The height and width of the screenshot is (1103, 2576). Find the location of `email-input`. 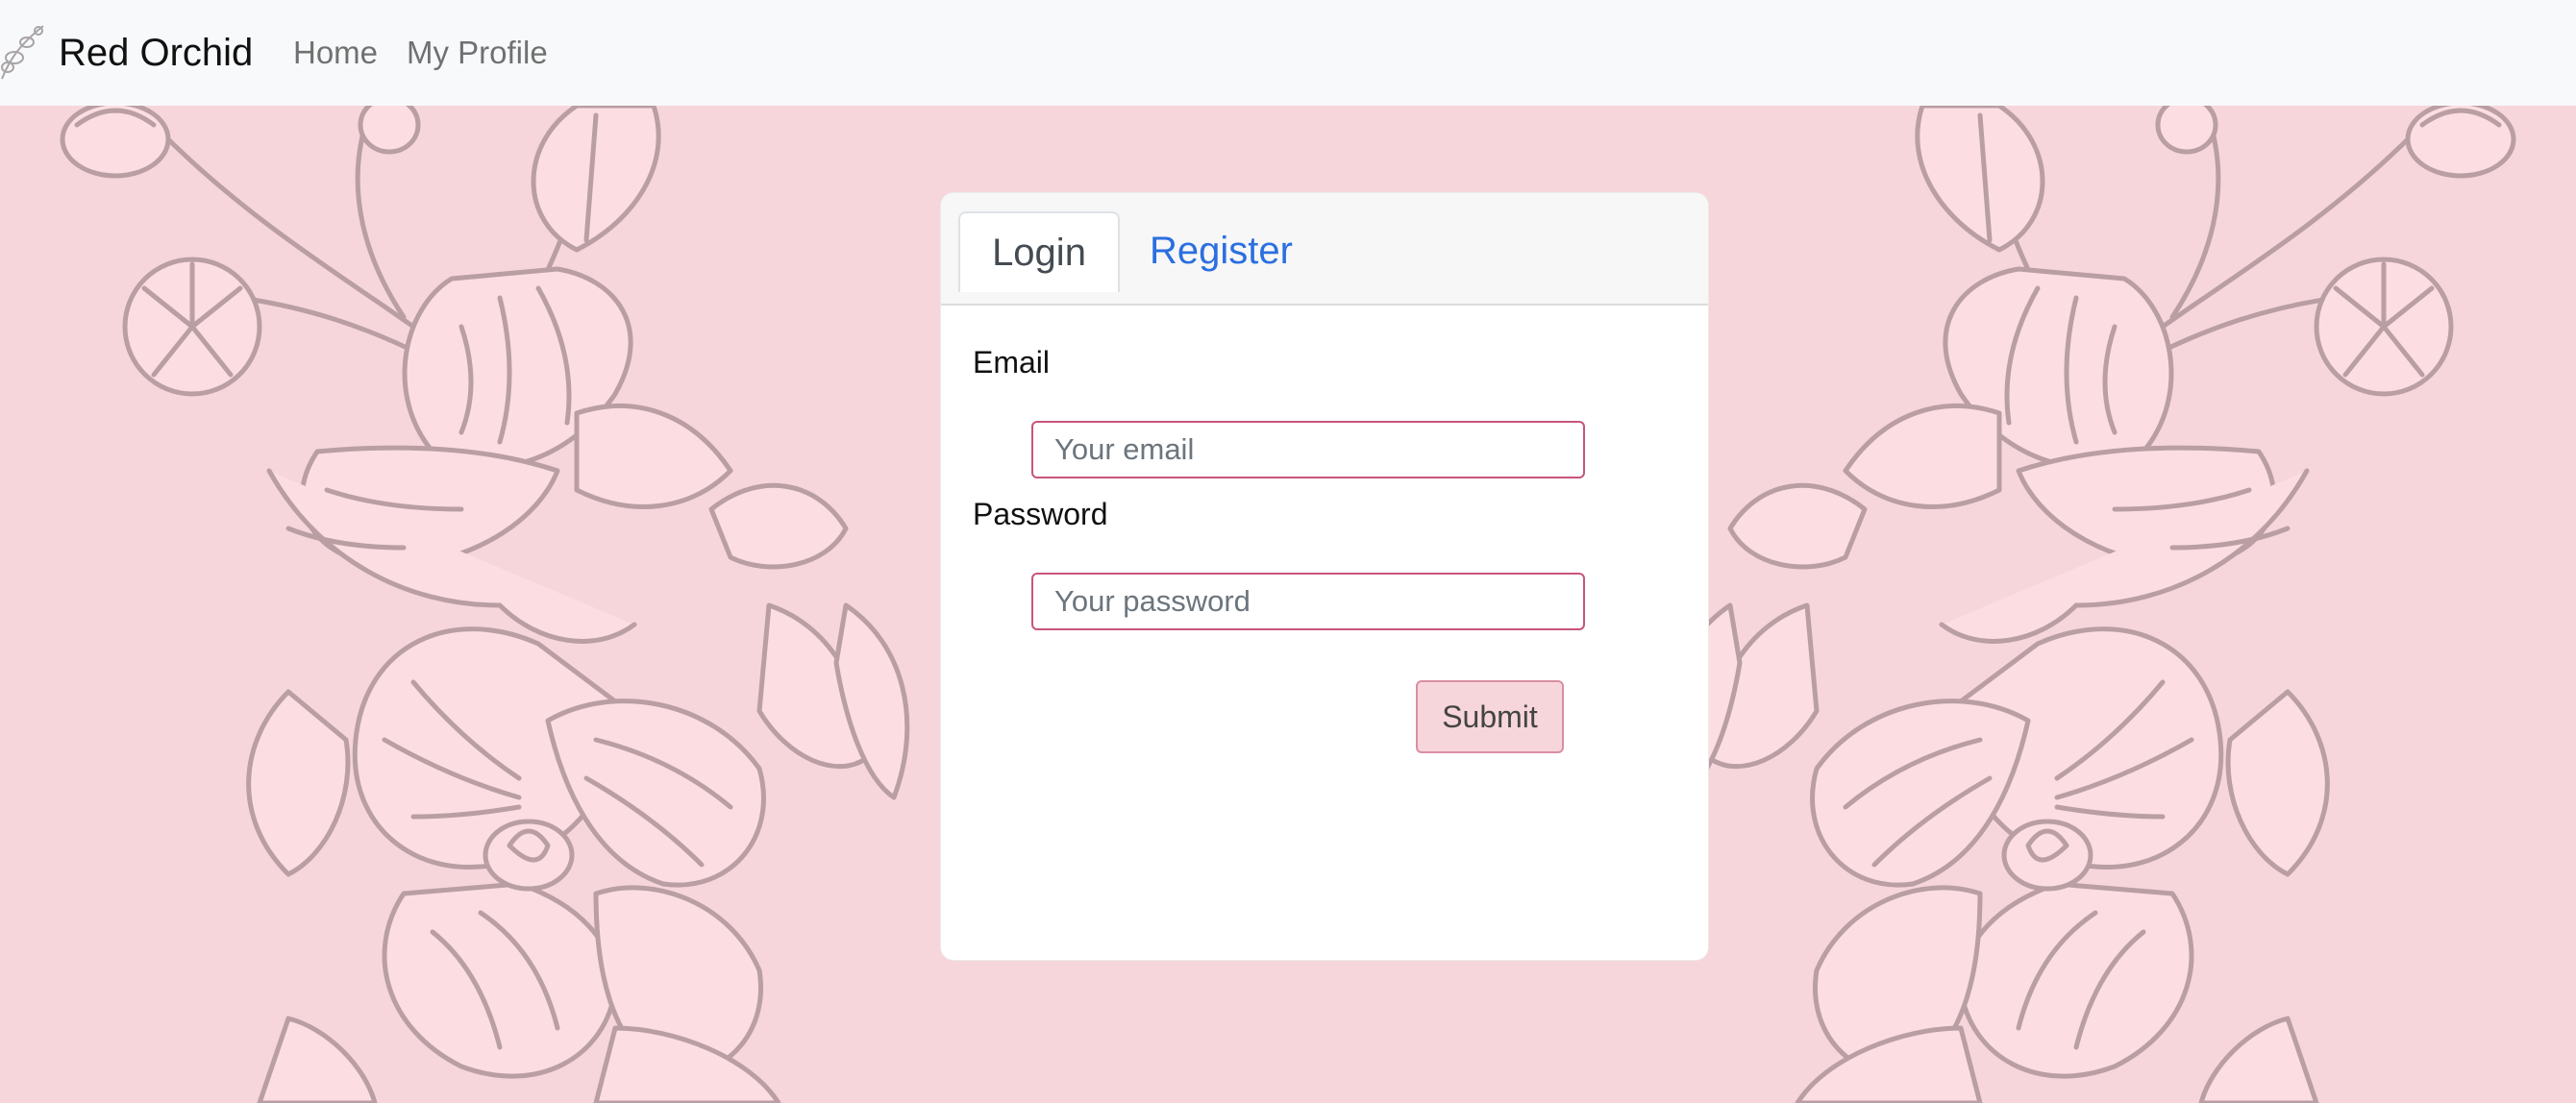

email-input is located at coordinates (1308, 449).